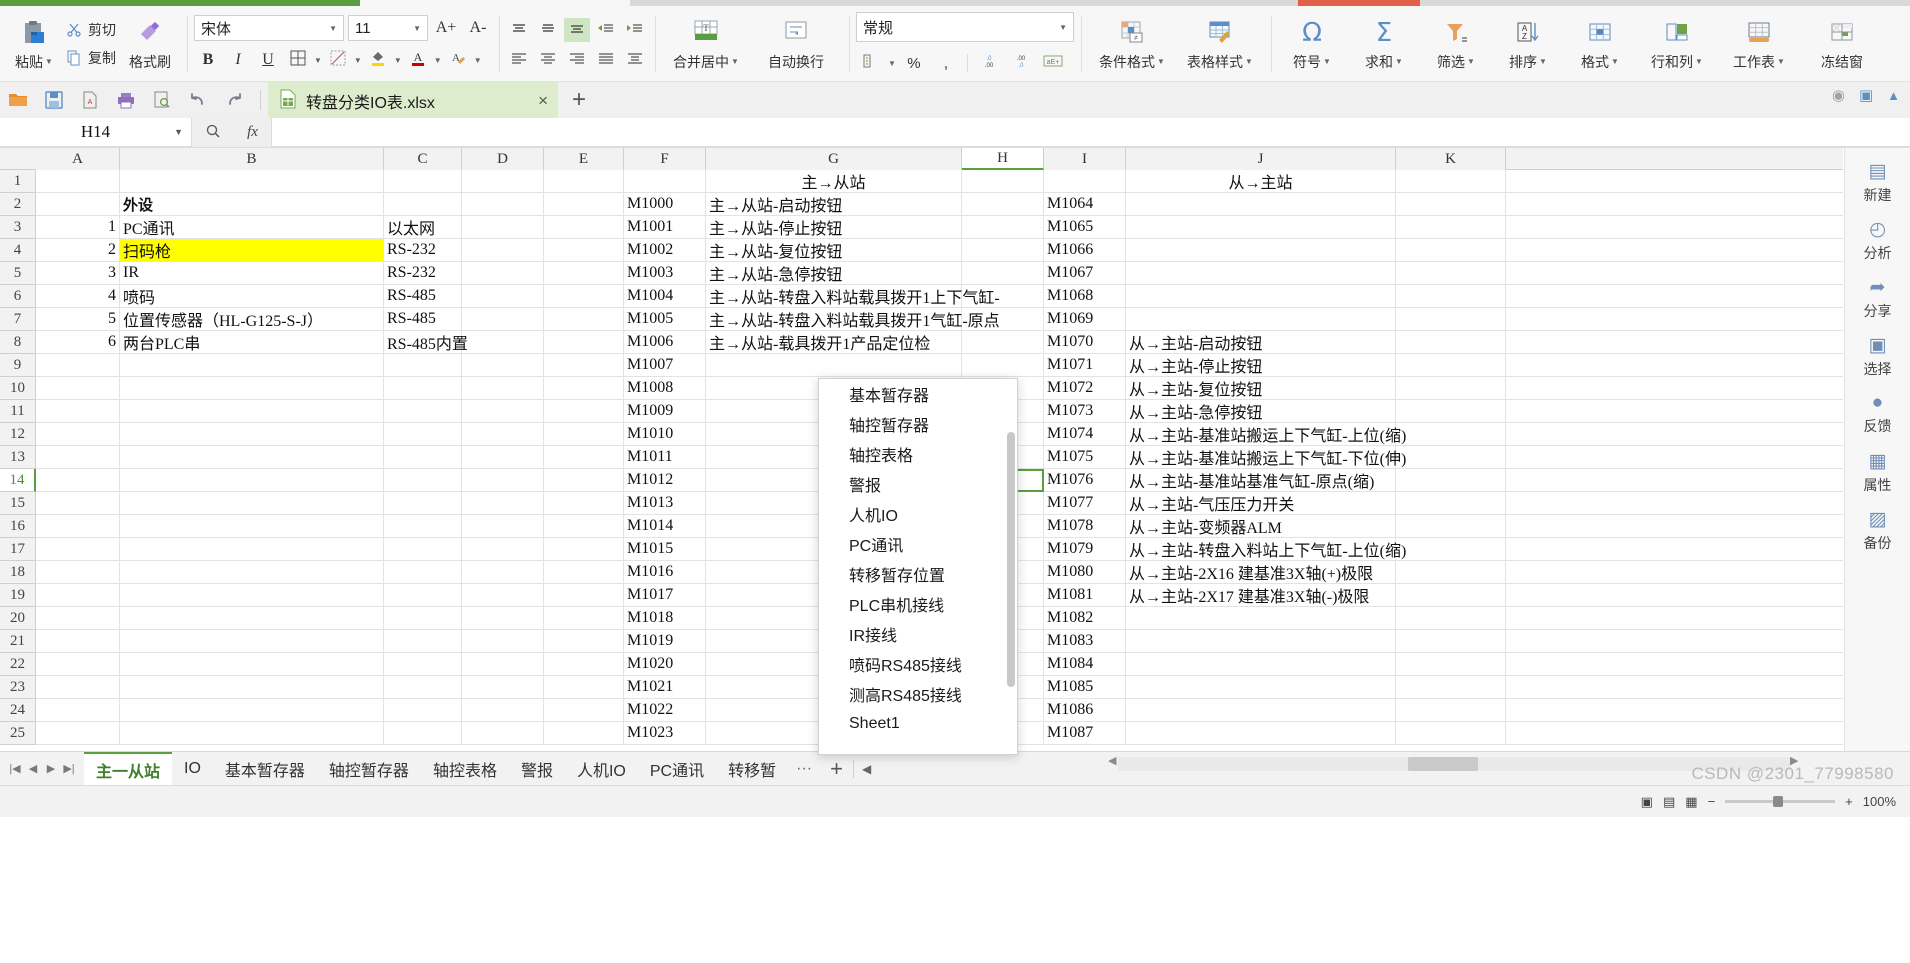 The width and height of the screenshot is (1910, 963). Describe the element at coordinates (635, 30) in the screenshot. I see `increase-indent-button` at that location.